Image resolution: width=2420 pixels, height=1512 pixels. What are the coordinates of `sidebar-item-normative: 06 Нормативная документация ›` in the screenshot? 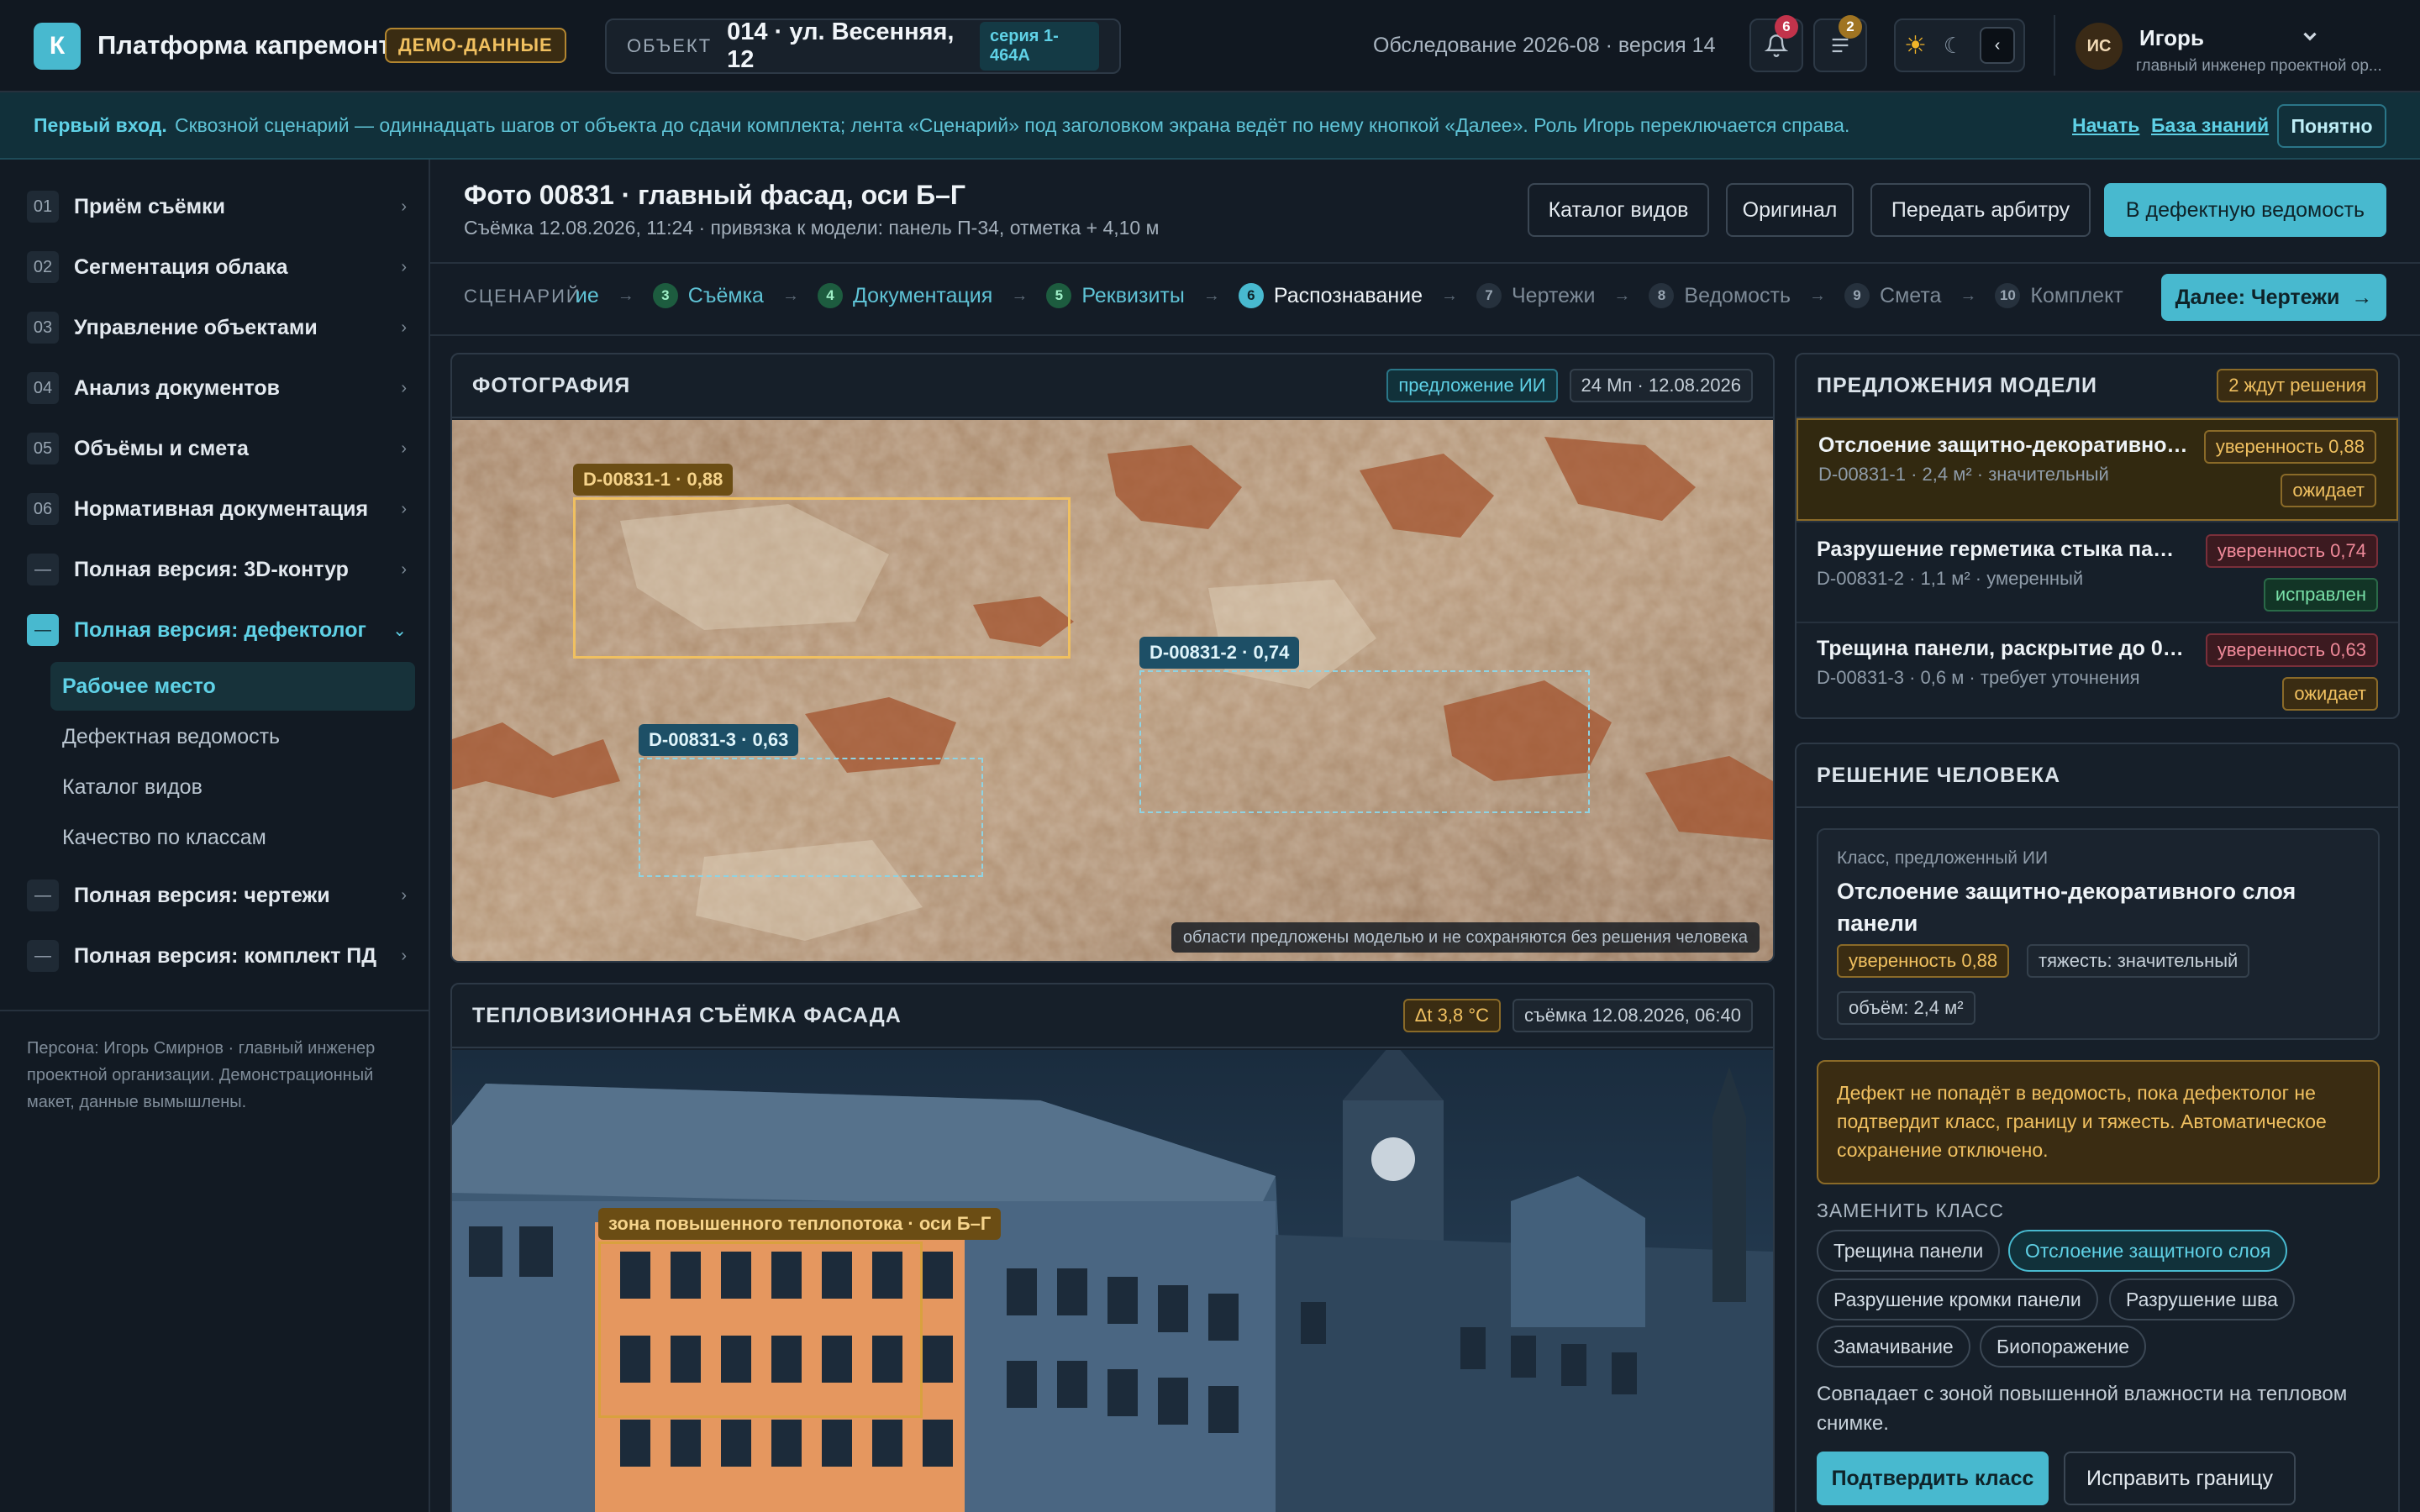 It's located at (221, 509).